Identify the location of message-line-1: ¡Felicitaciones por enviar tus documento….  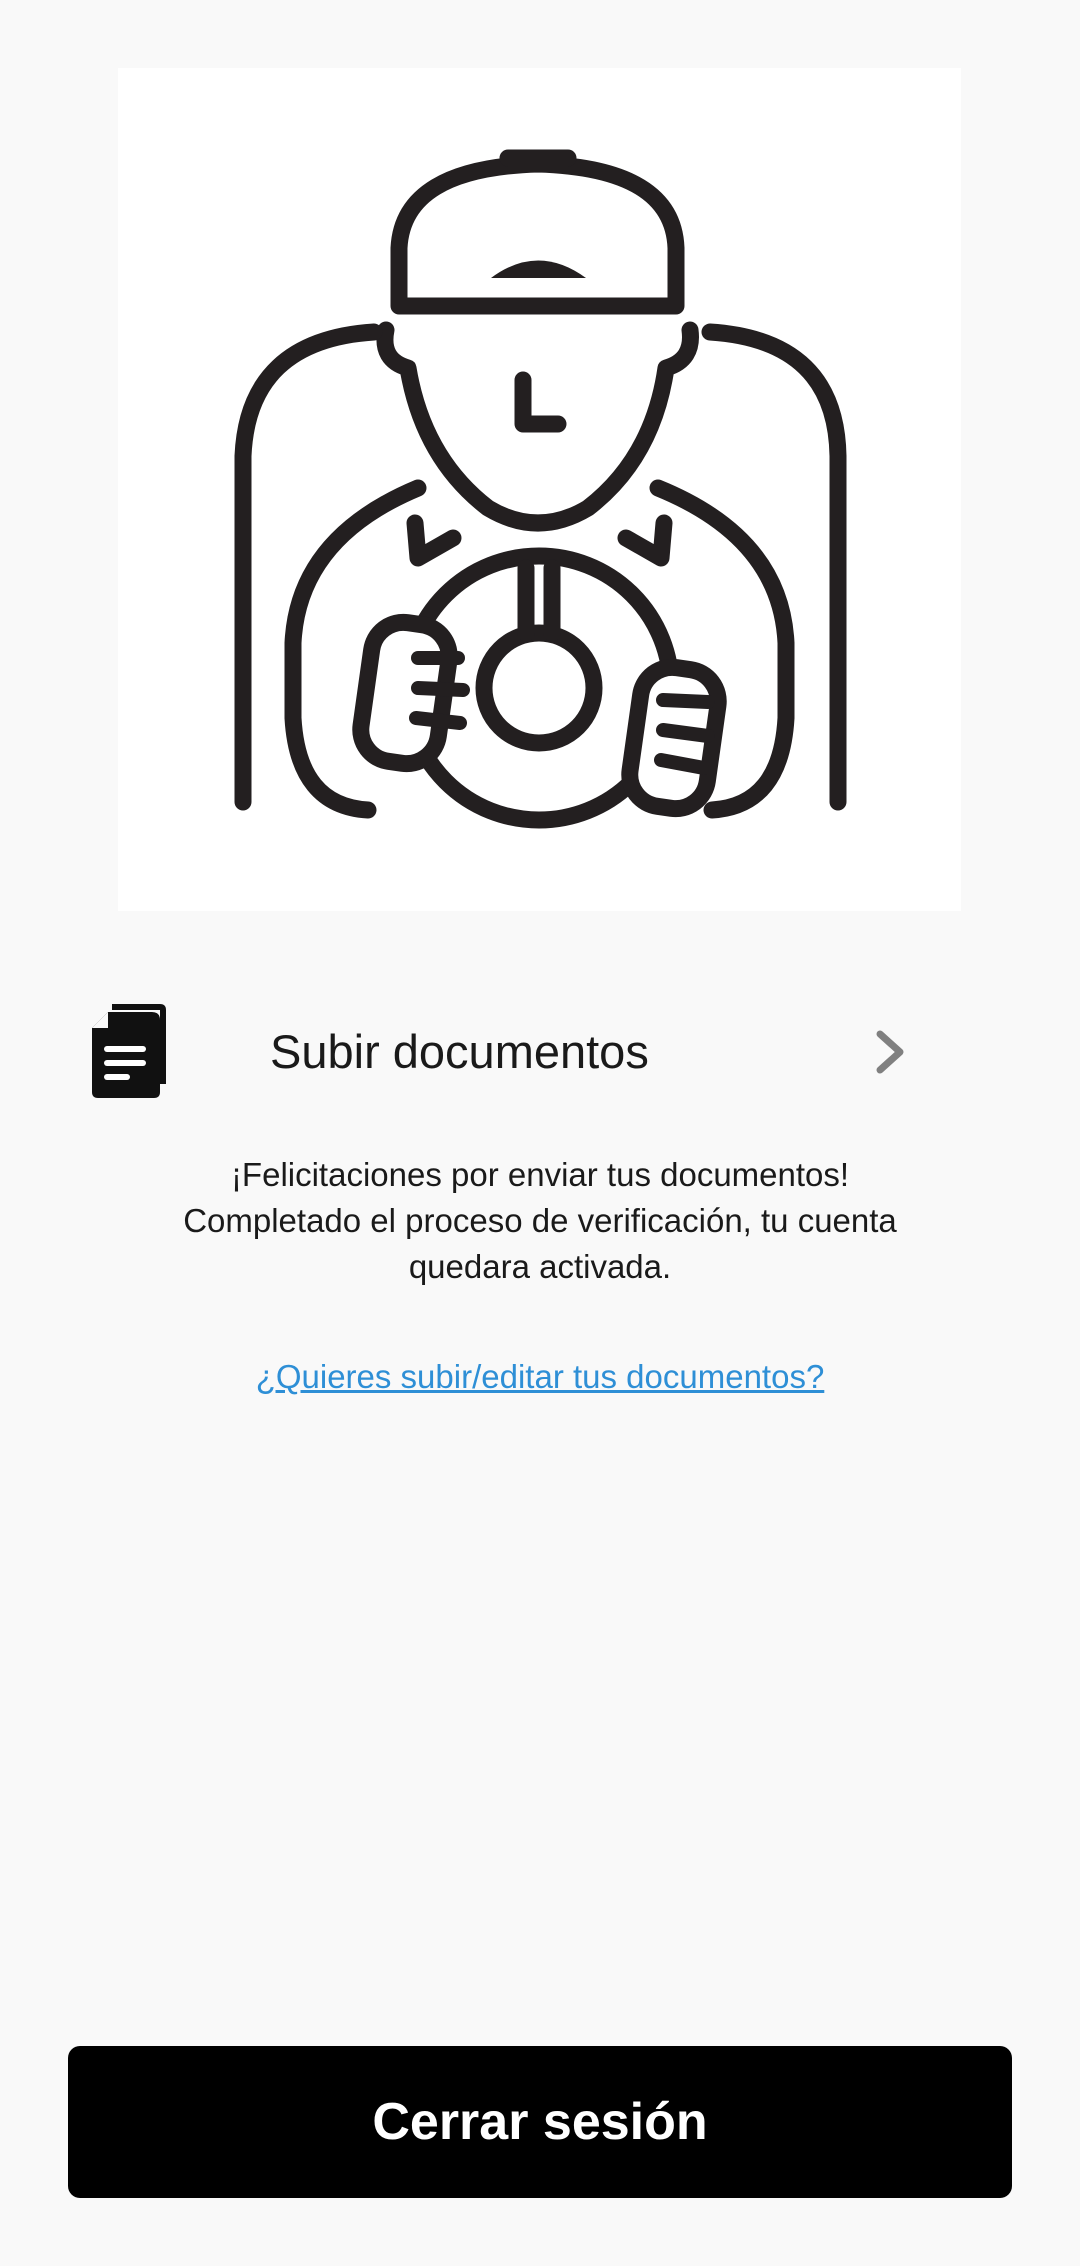
(540, 1174).